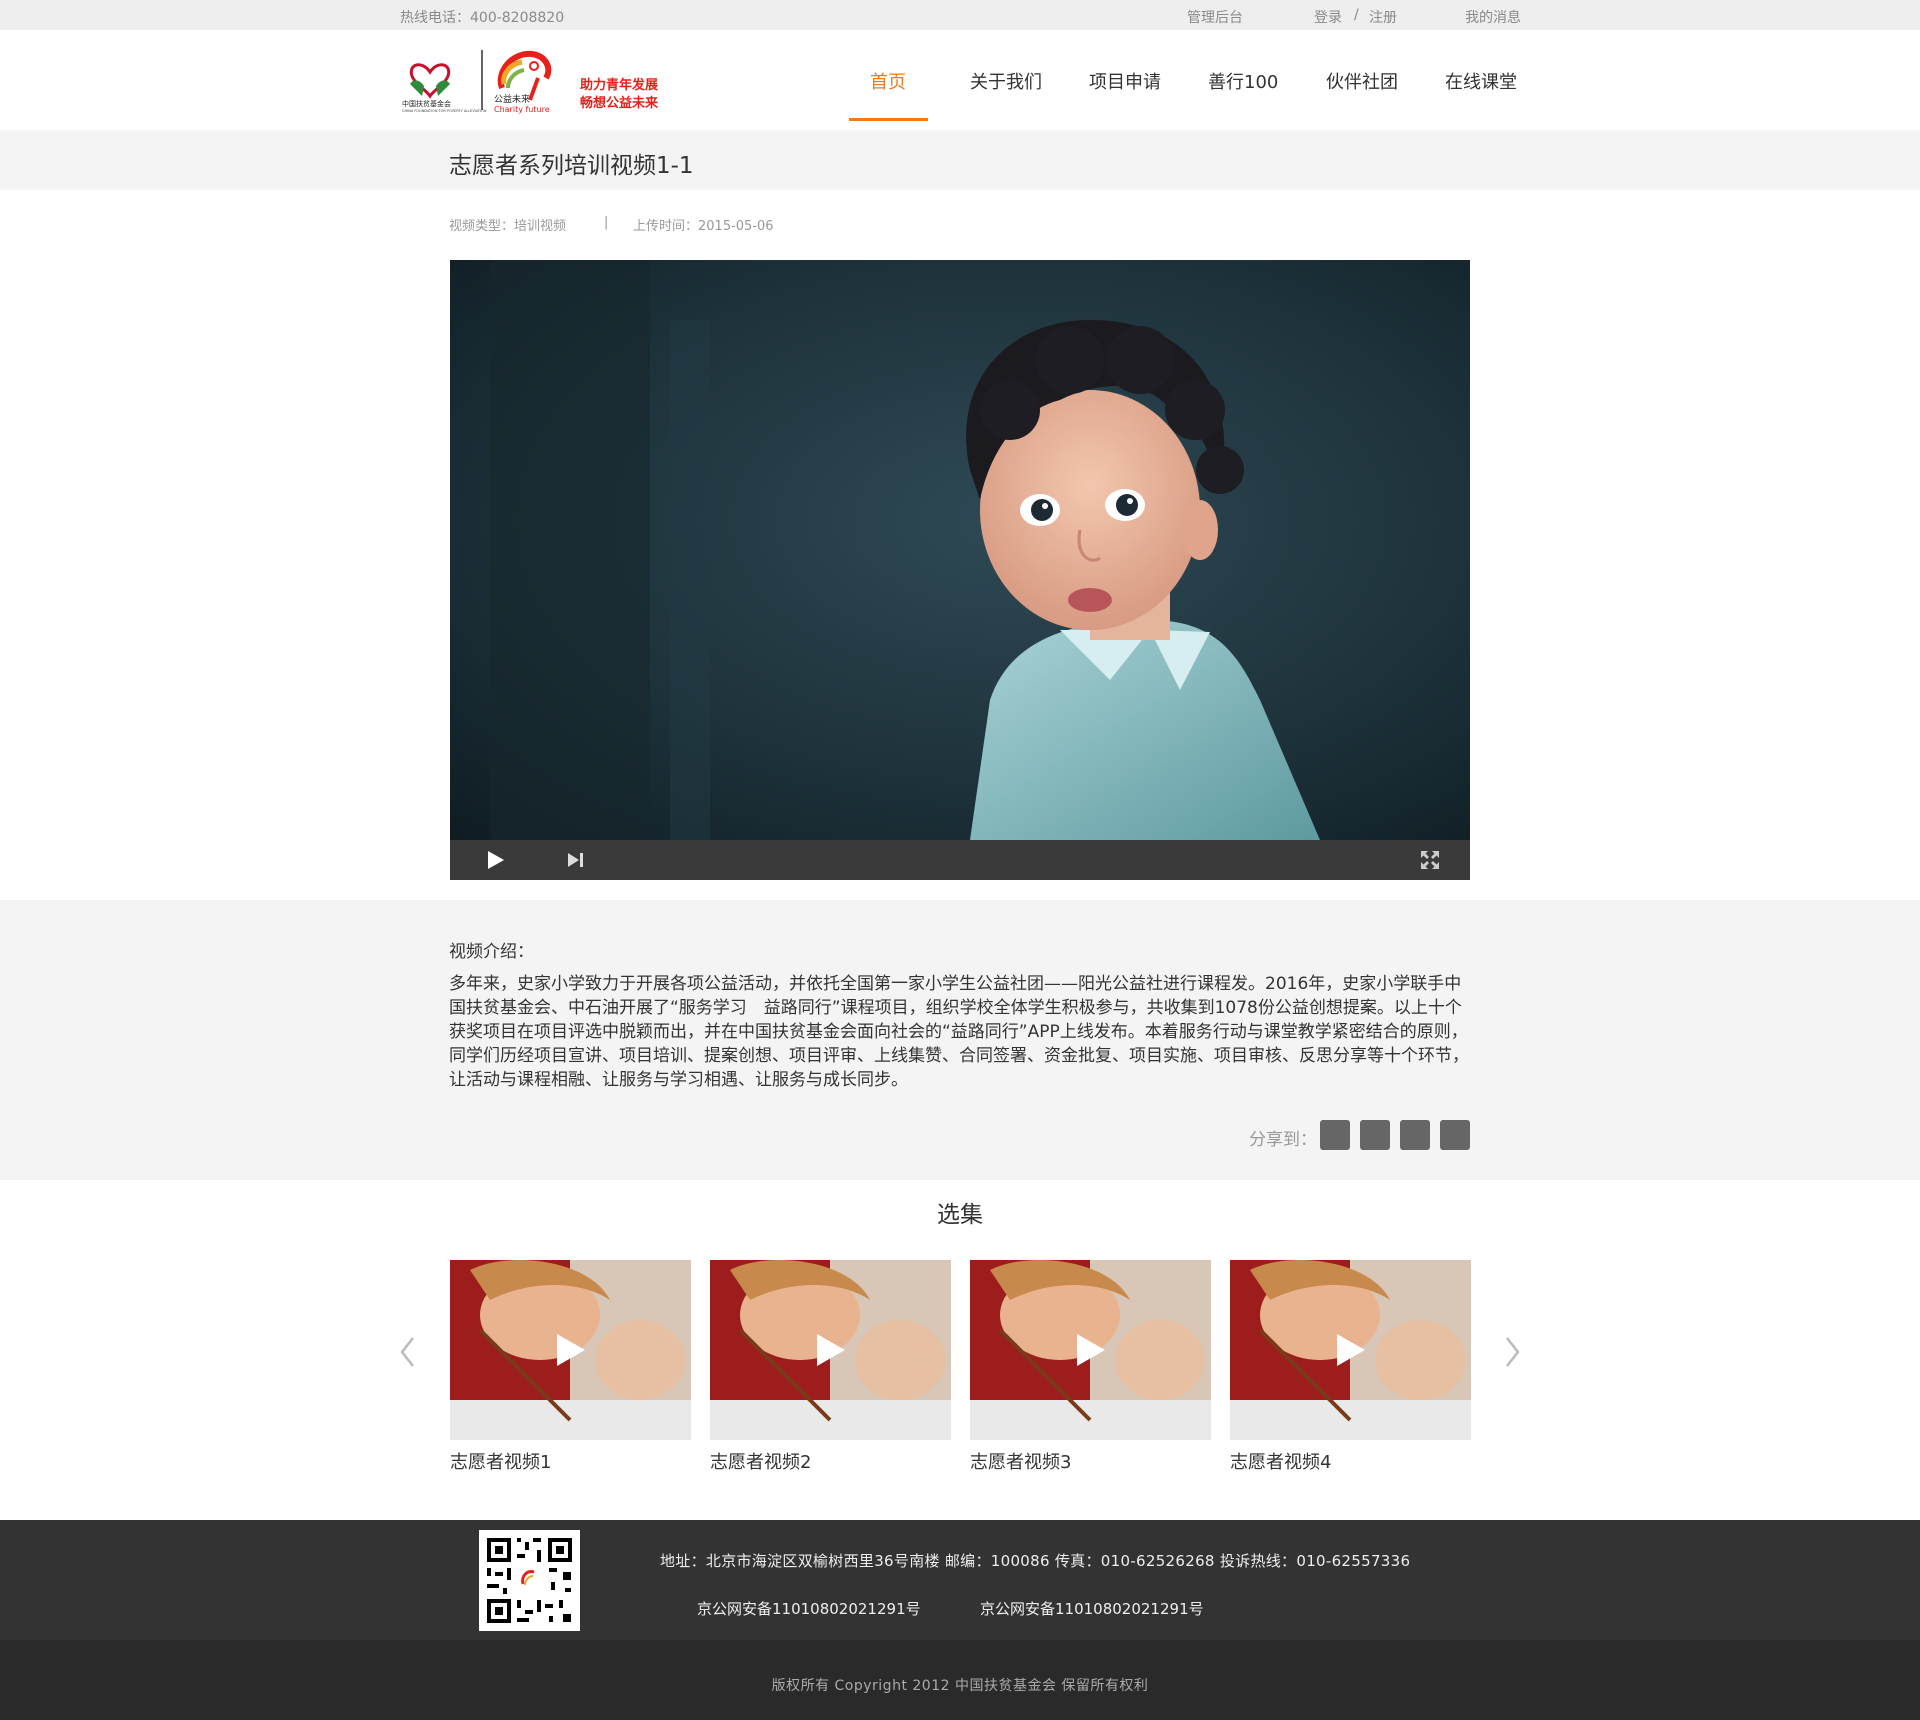  I want to click on nav-item-online-class: 在线课堂, so click(1481, 81).